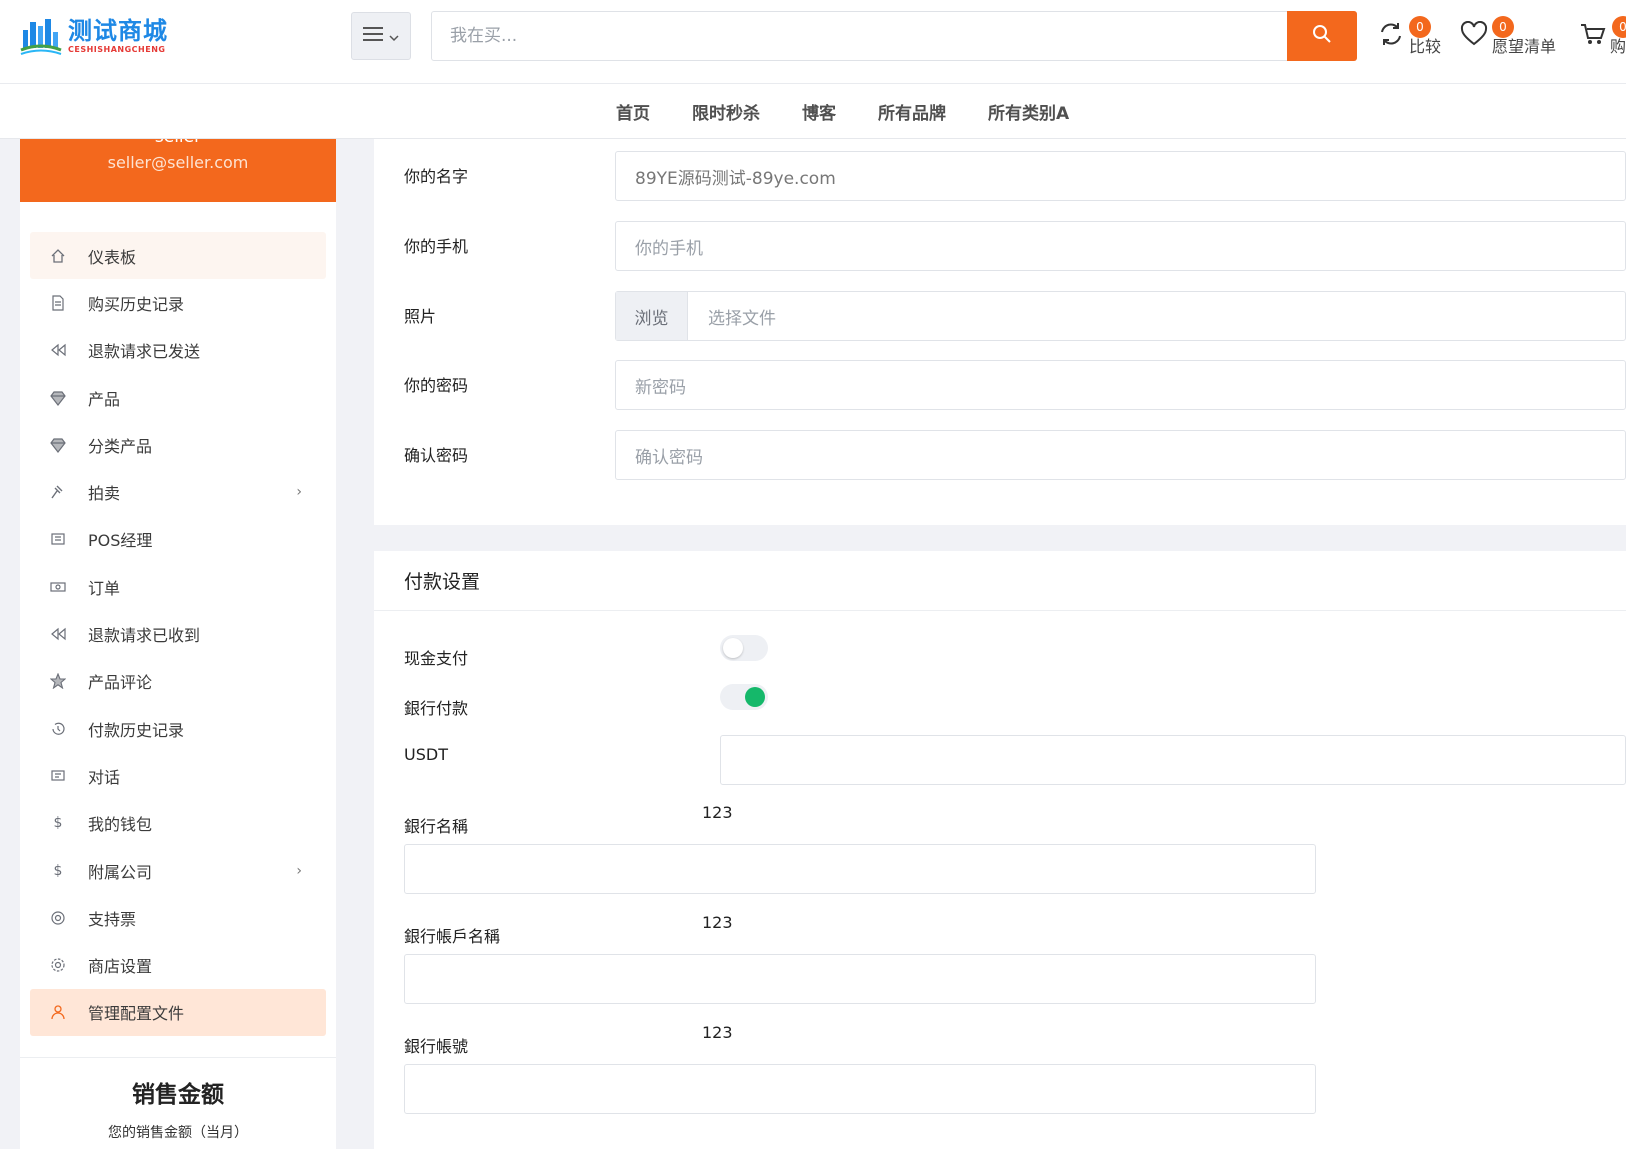 This screenshot has height=1149, width=1626. I want to click on site-logo: 测试商城 CESHISHANGCHENG, so click(100, 36).